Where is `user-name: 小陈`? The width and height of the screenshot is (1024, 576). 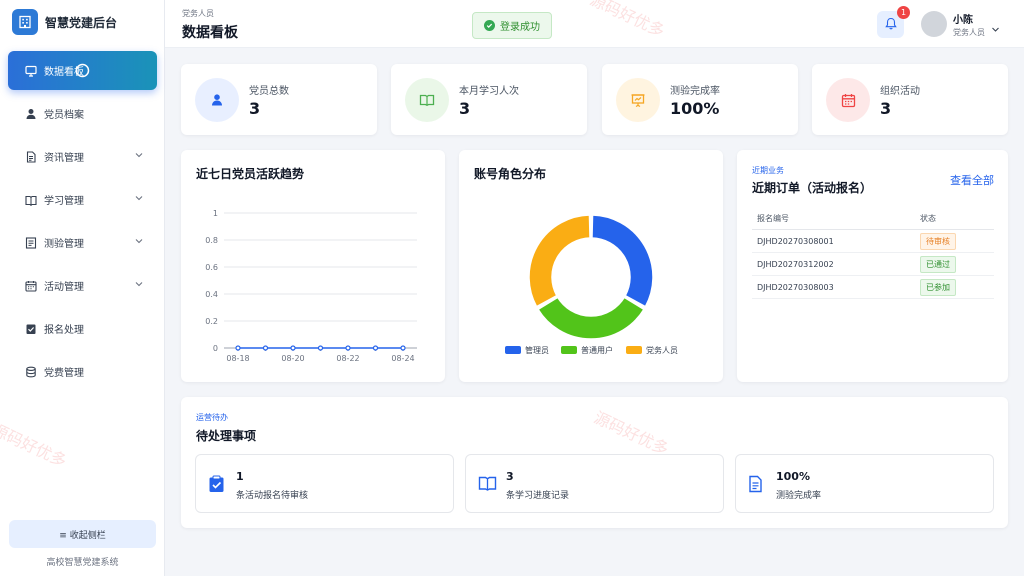 user-name: 小陈 is located at coordinates (963, 18).